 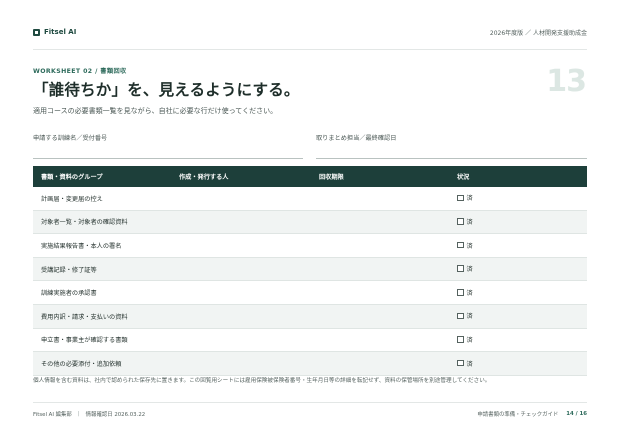 I want to click on table-row: 対象者一覧・対象者の確認資料 済, so click(x=310, y=222).